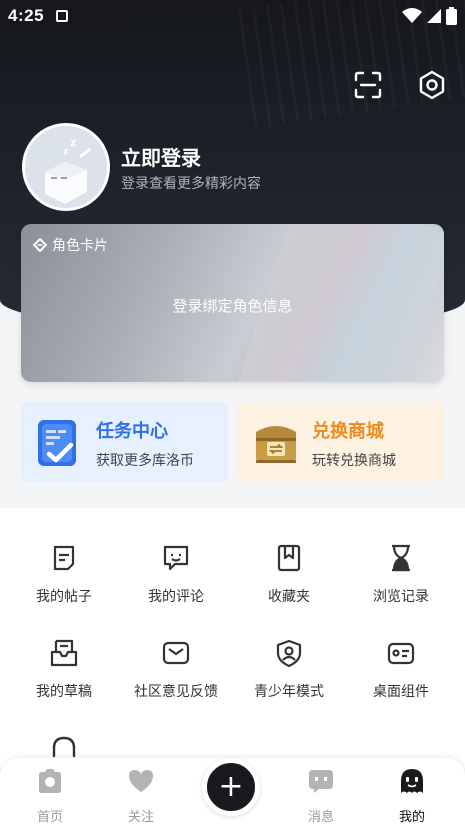 The height and width of the screenshot is (826, 465). I want to click on menu-label-feedback: 社区意见反馈, so click(176, 692).